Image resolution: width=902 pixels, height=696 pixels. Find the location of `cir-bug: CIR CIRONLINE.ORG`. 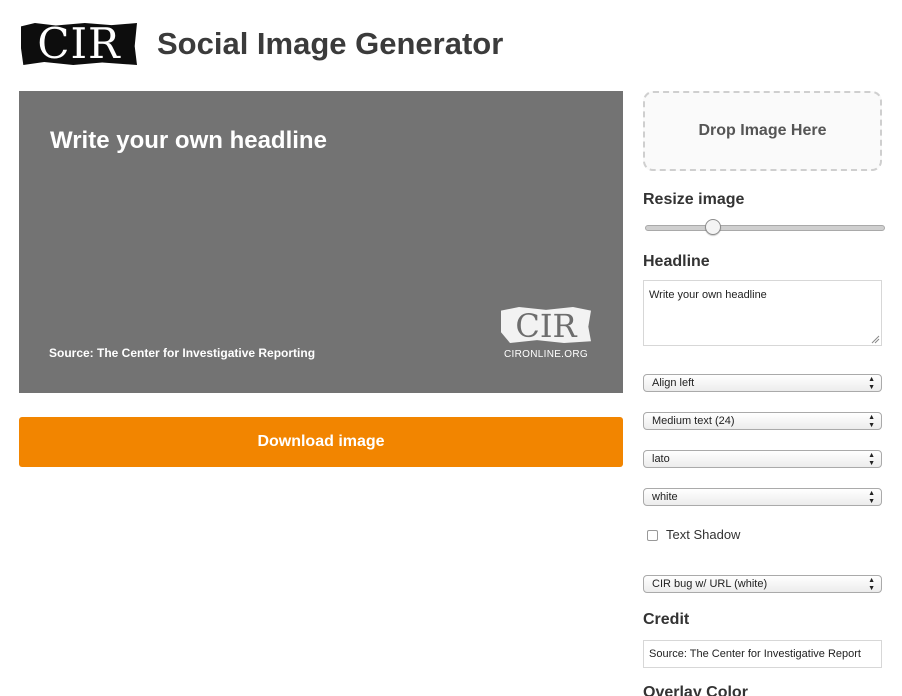

cir-bug: CIR CIRONLINE.ORG is located at coordinates (546, 336).